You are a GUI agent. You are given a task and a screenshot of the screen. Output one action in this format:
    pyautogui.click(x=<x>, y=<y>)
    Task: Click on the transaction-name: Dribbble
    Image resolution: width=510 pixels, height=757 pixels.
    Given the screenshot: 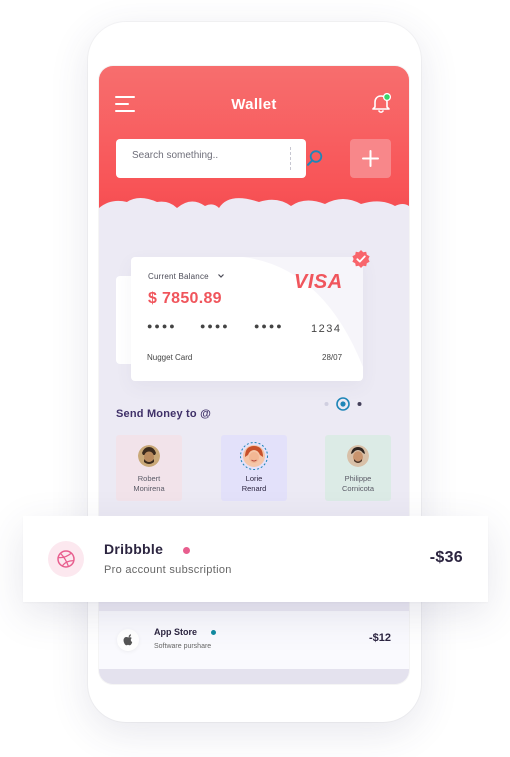 What is the action you would take?
    pyautogui.click(x=134, y=549)
    